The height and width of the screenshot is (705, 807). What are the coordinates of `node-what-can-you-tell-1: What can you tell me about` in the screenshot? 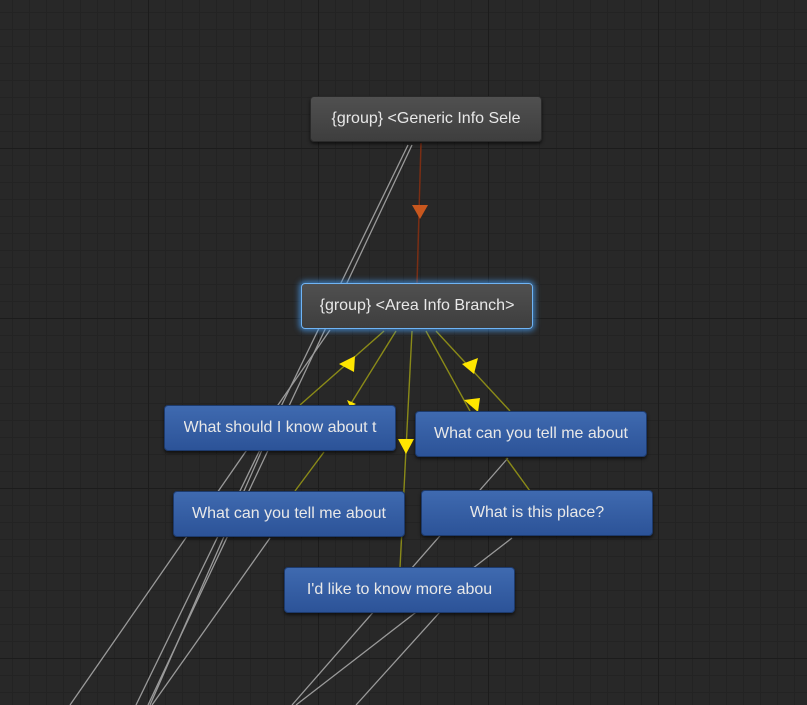 It's located at (531, 434).